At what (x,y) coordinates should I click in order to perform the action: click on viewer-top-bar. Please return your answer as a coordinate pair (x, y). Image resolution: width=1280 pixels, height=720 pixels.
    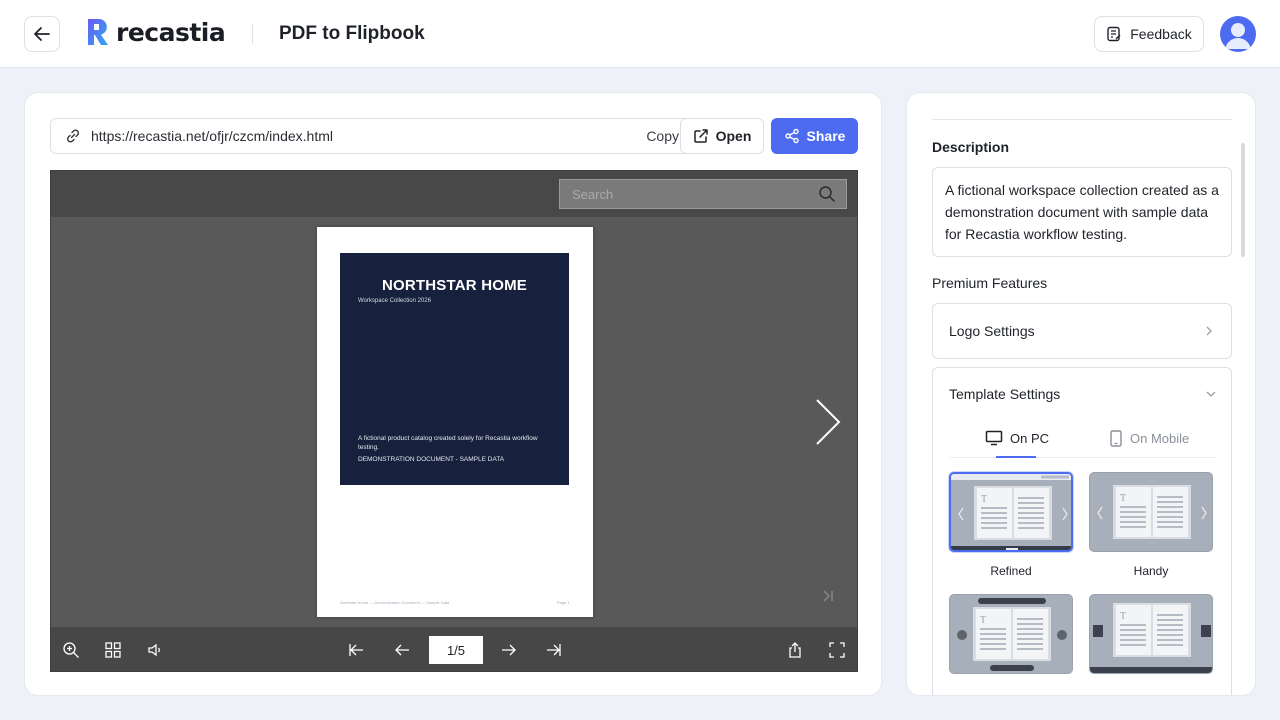
    Looking at the image, I should click on (454, 194).